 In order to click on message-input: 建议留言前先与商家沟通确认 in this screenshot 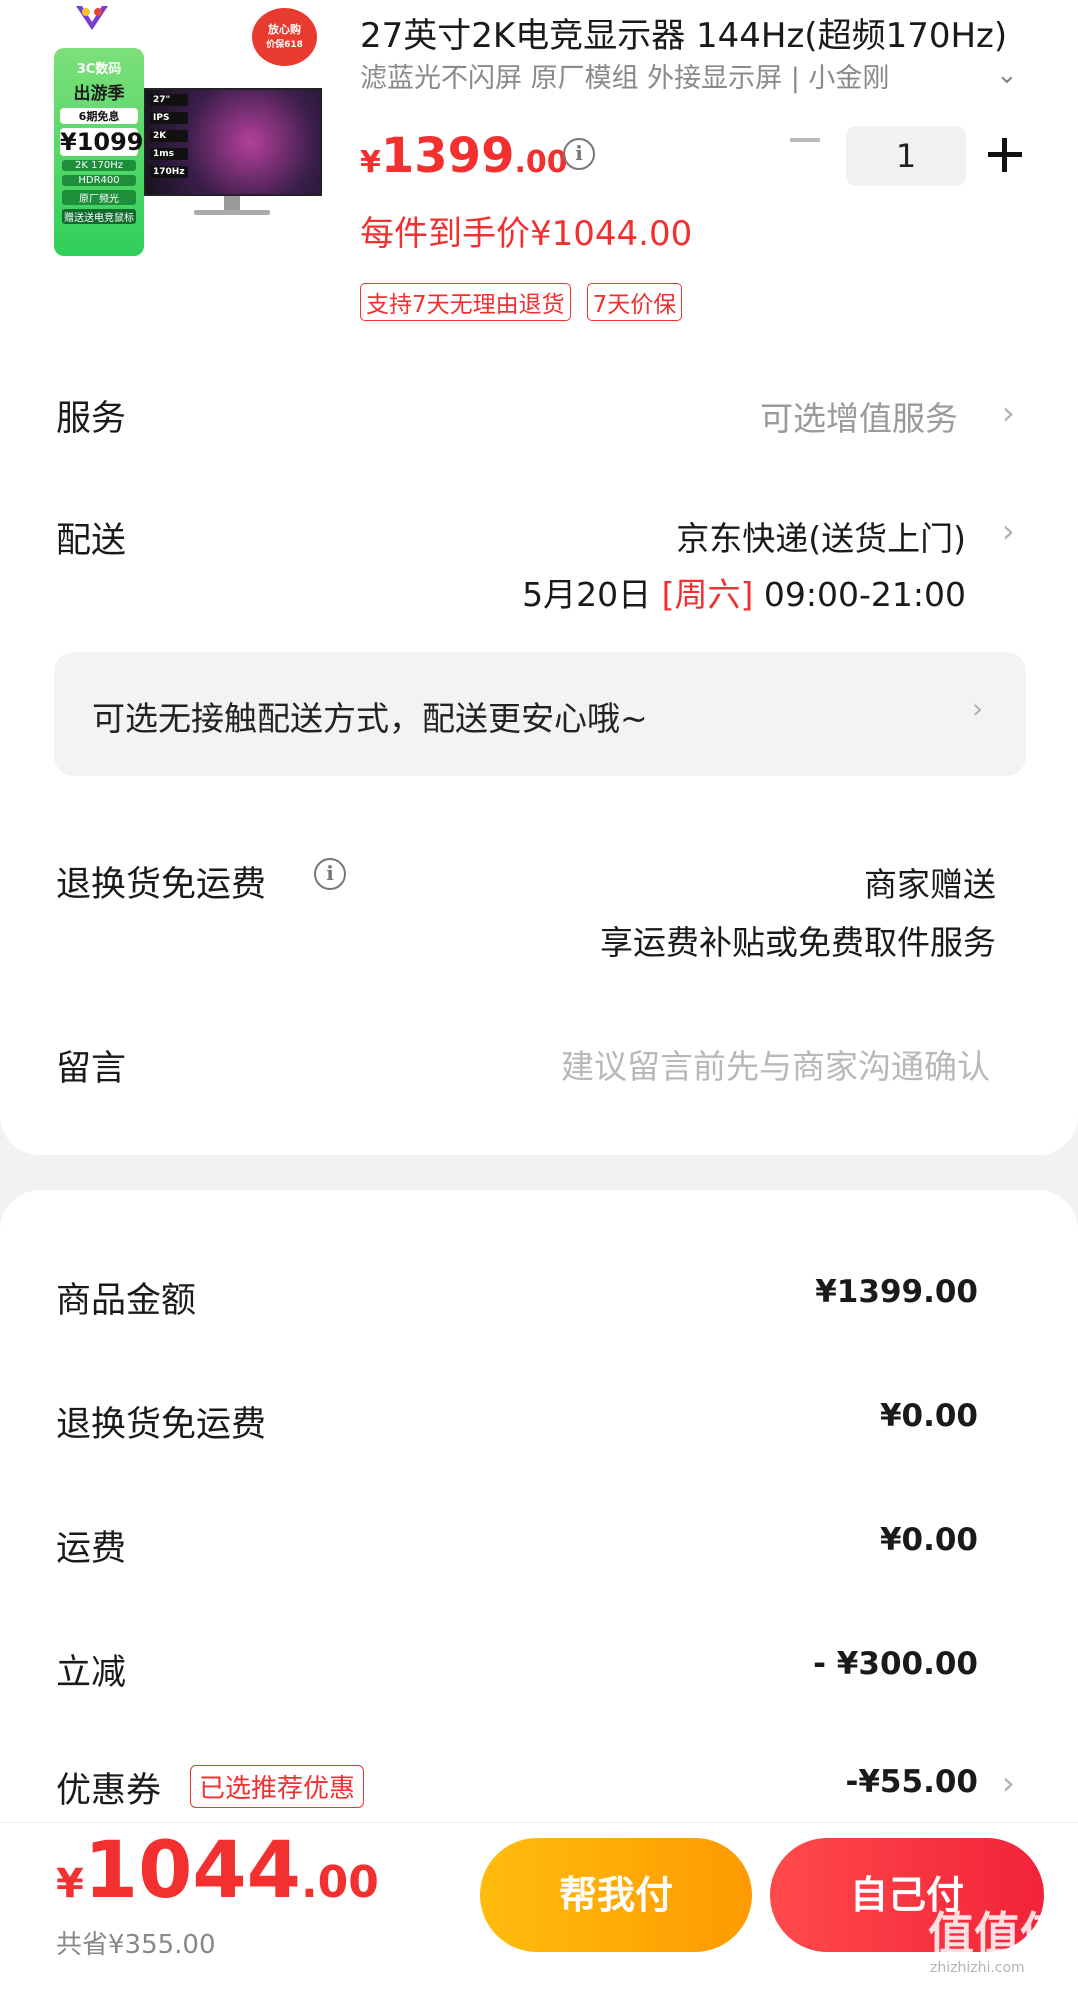, I will do `click(775, 1064)`.